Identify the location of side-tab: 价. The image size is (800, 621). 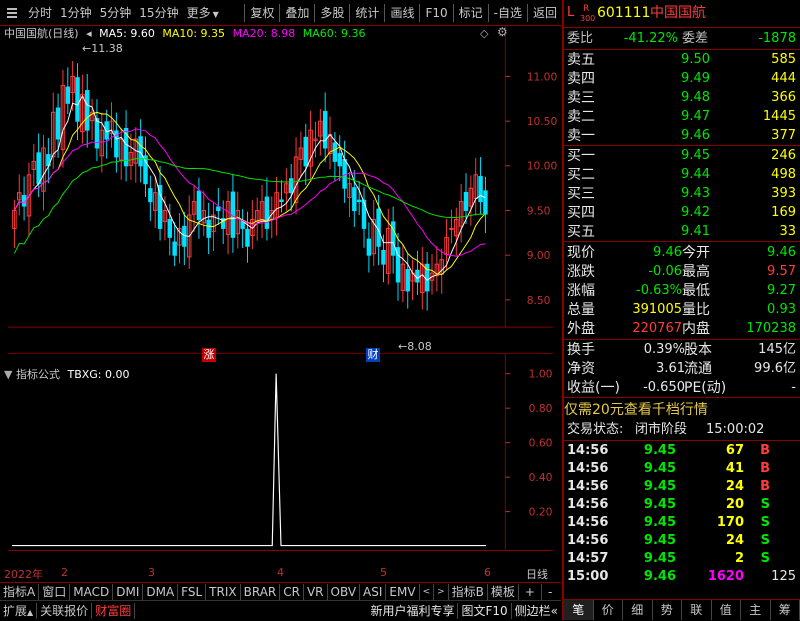
(609, 610).